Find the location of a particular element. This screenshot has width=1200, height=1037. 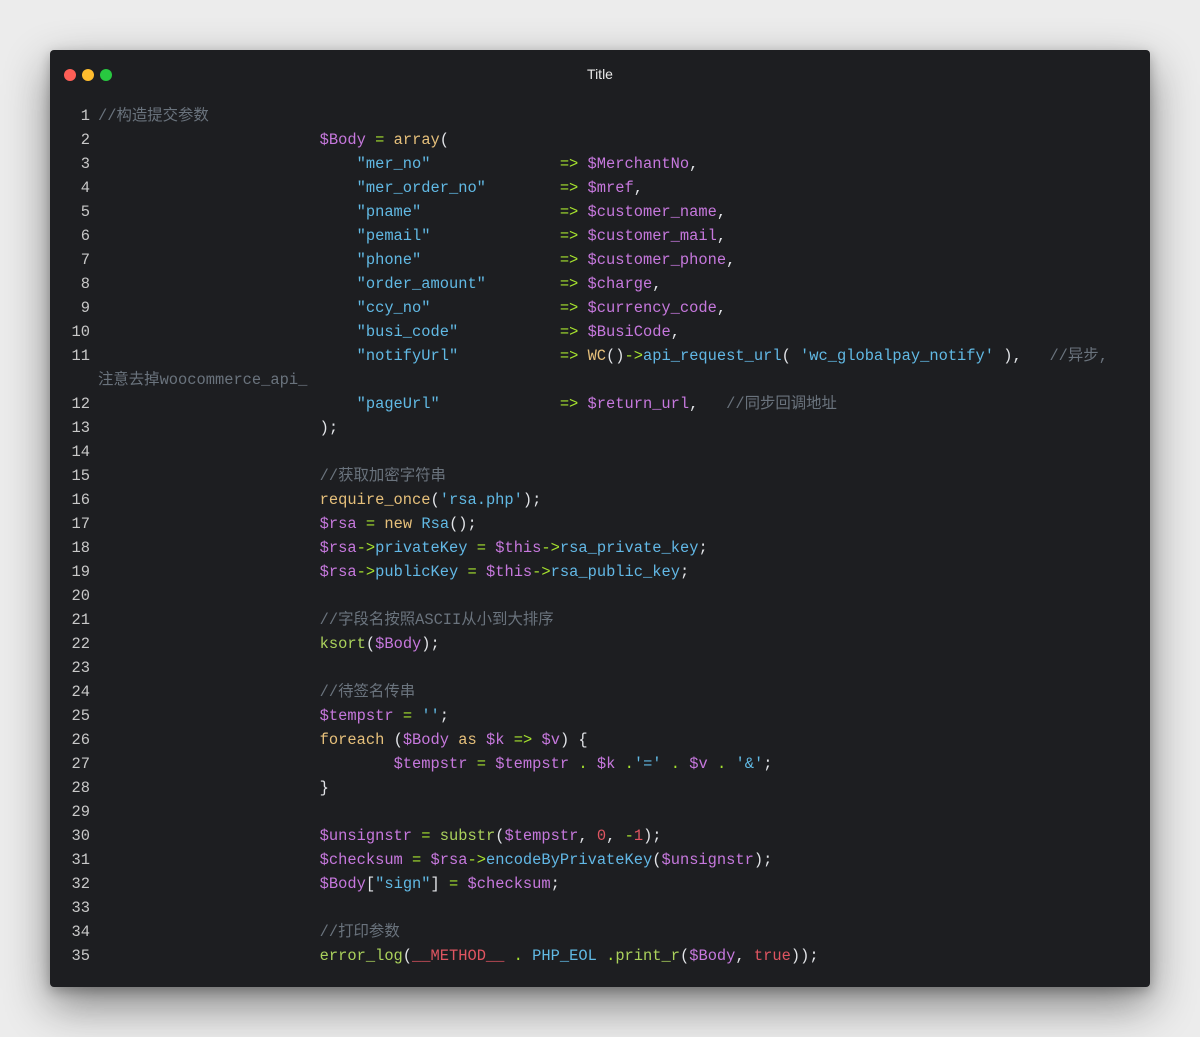

code-line: 4 "mer_order_no" => $mref, is located at coordinates (600, 188).